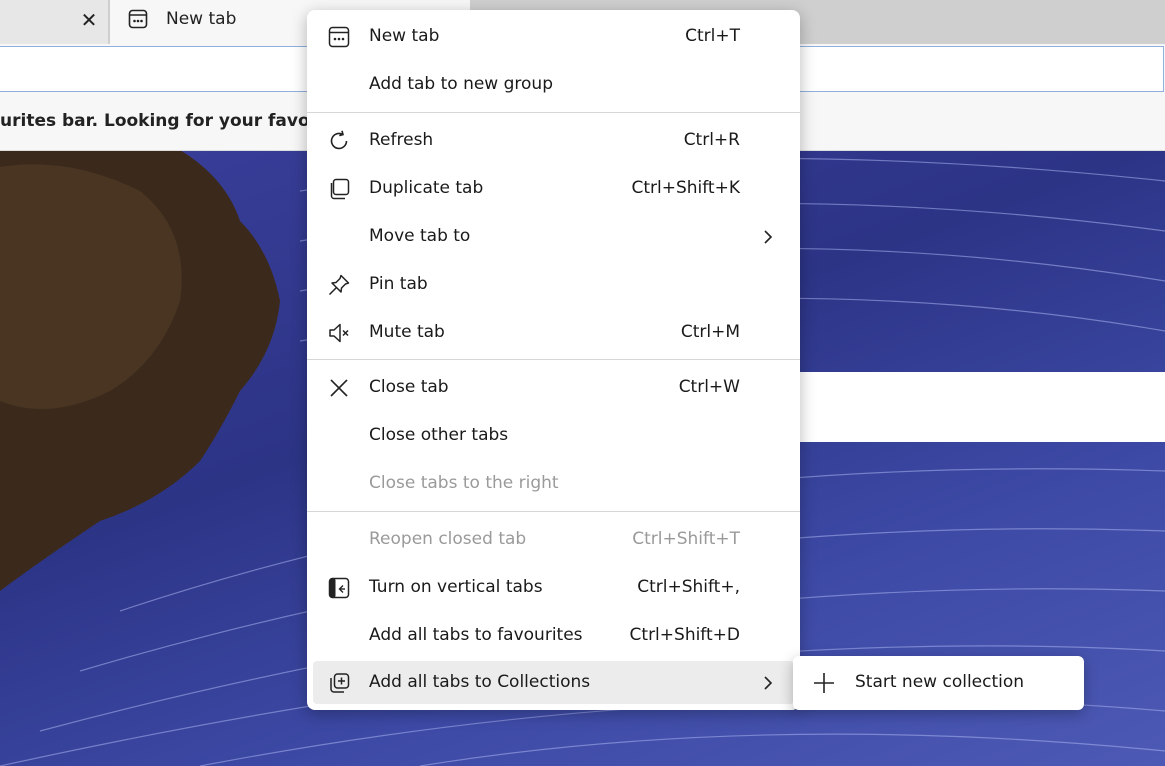 This screenshot has width=1165, height=766. I want to click on menu-item-shortcut: Ctrl+W, so click(709, 387).